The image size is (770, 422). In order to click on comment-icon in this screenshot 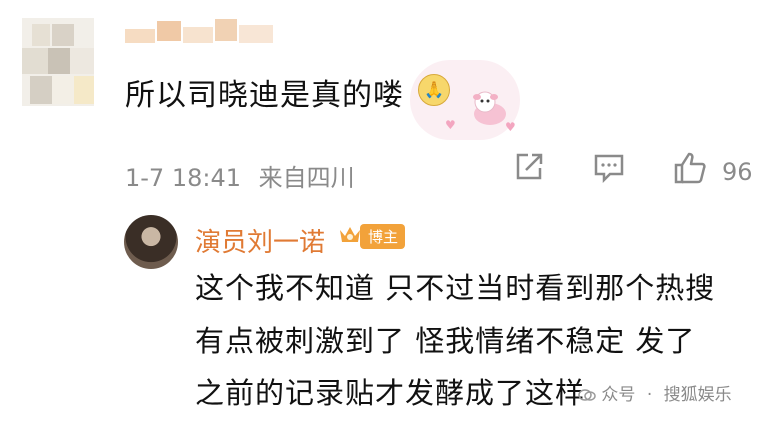, I will do `click(609, 169)`.